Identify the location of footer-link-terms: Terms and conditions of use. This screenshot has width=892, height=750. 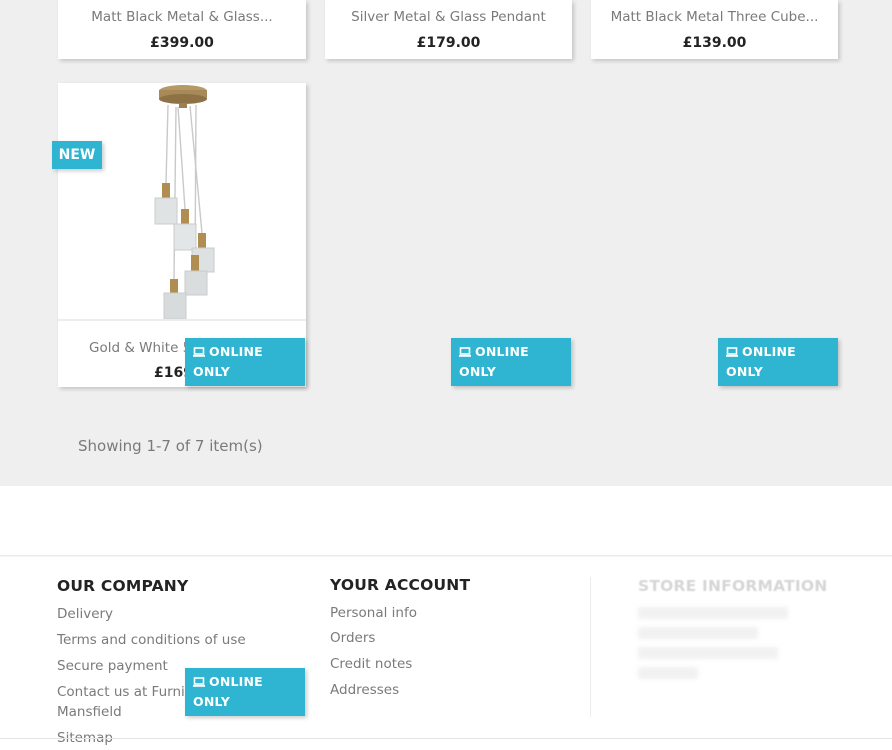
(151, 640).